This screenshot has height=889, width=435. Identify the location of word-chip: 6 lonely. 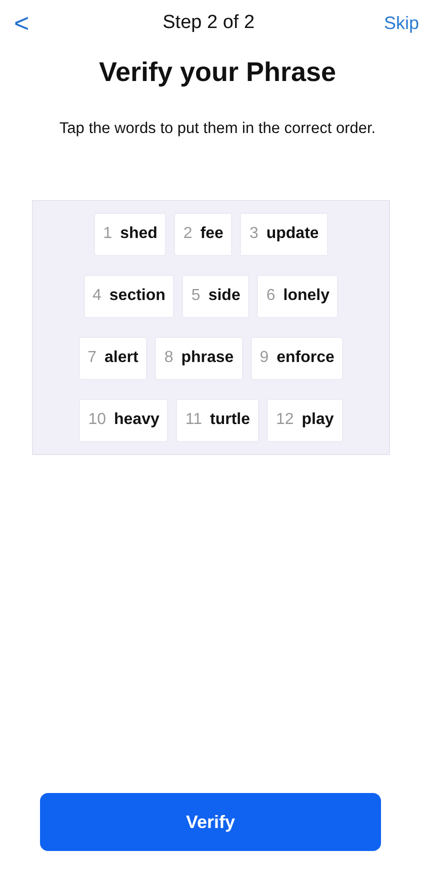
(297, 296).